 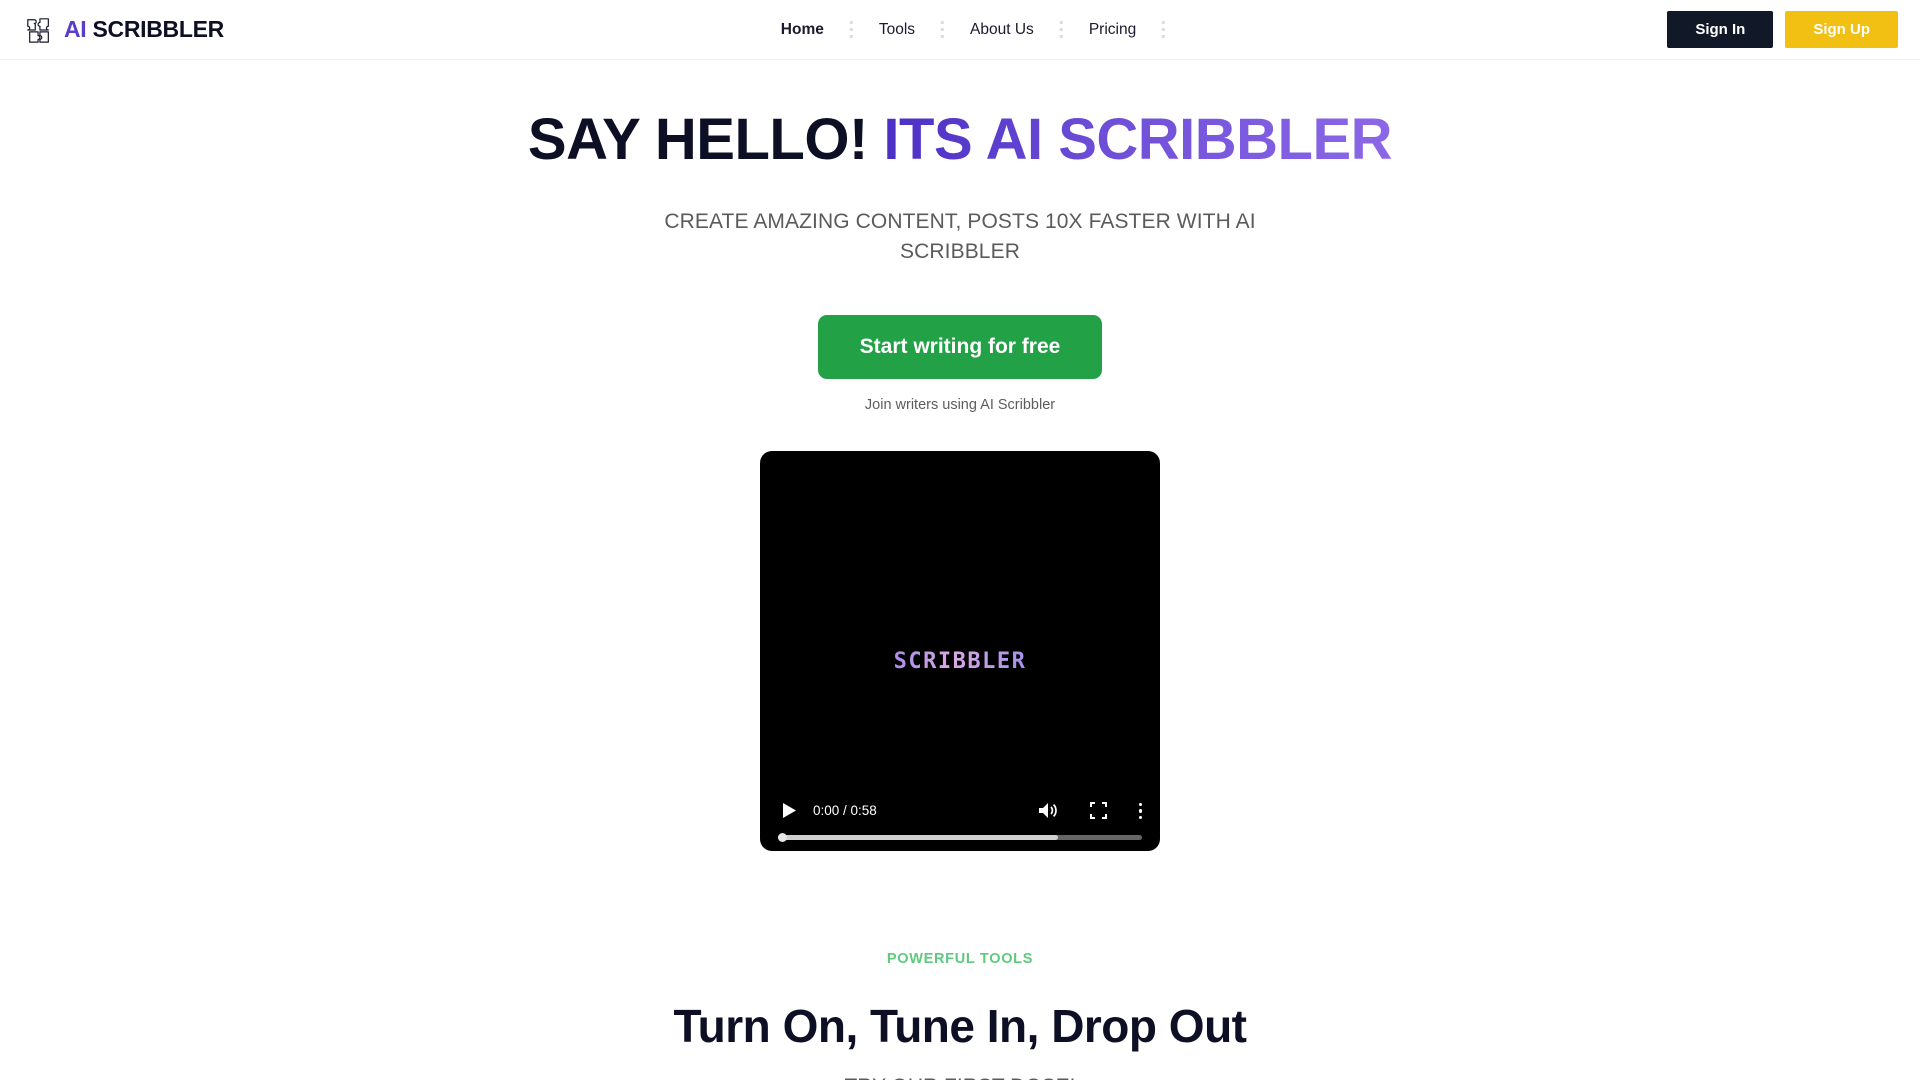 I want to click on nav-item-tools: Tools, so click(x=897, y=30).